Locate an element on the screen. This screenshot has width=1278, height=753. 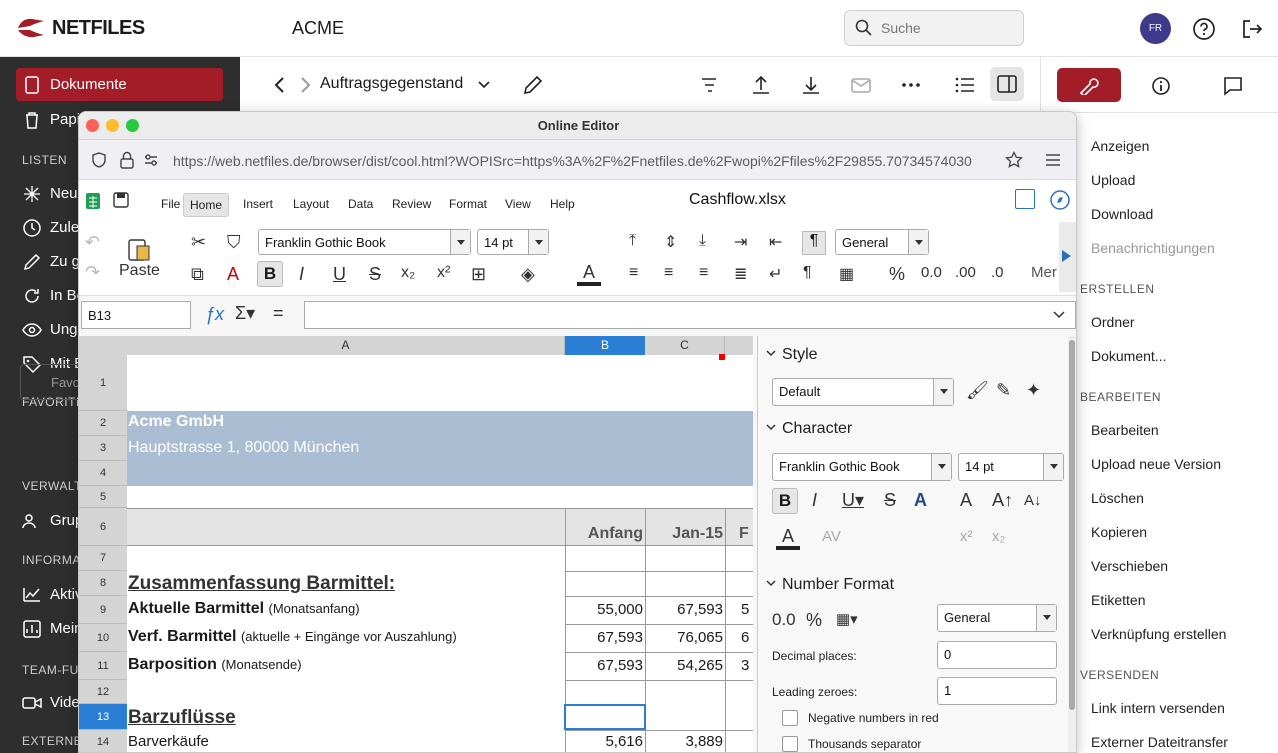
action-verschieben: Verschieben is located at coordinates (1129, 566).